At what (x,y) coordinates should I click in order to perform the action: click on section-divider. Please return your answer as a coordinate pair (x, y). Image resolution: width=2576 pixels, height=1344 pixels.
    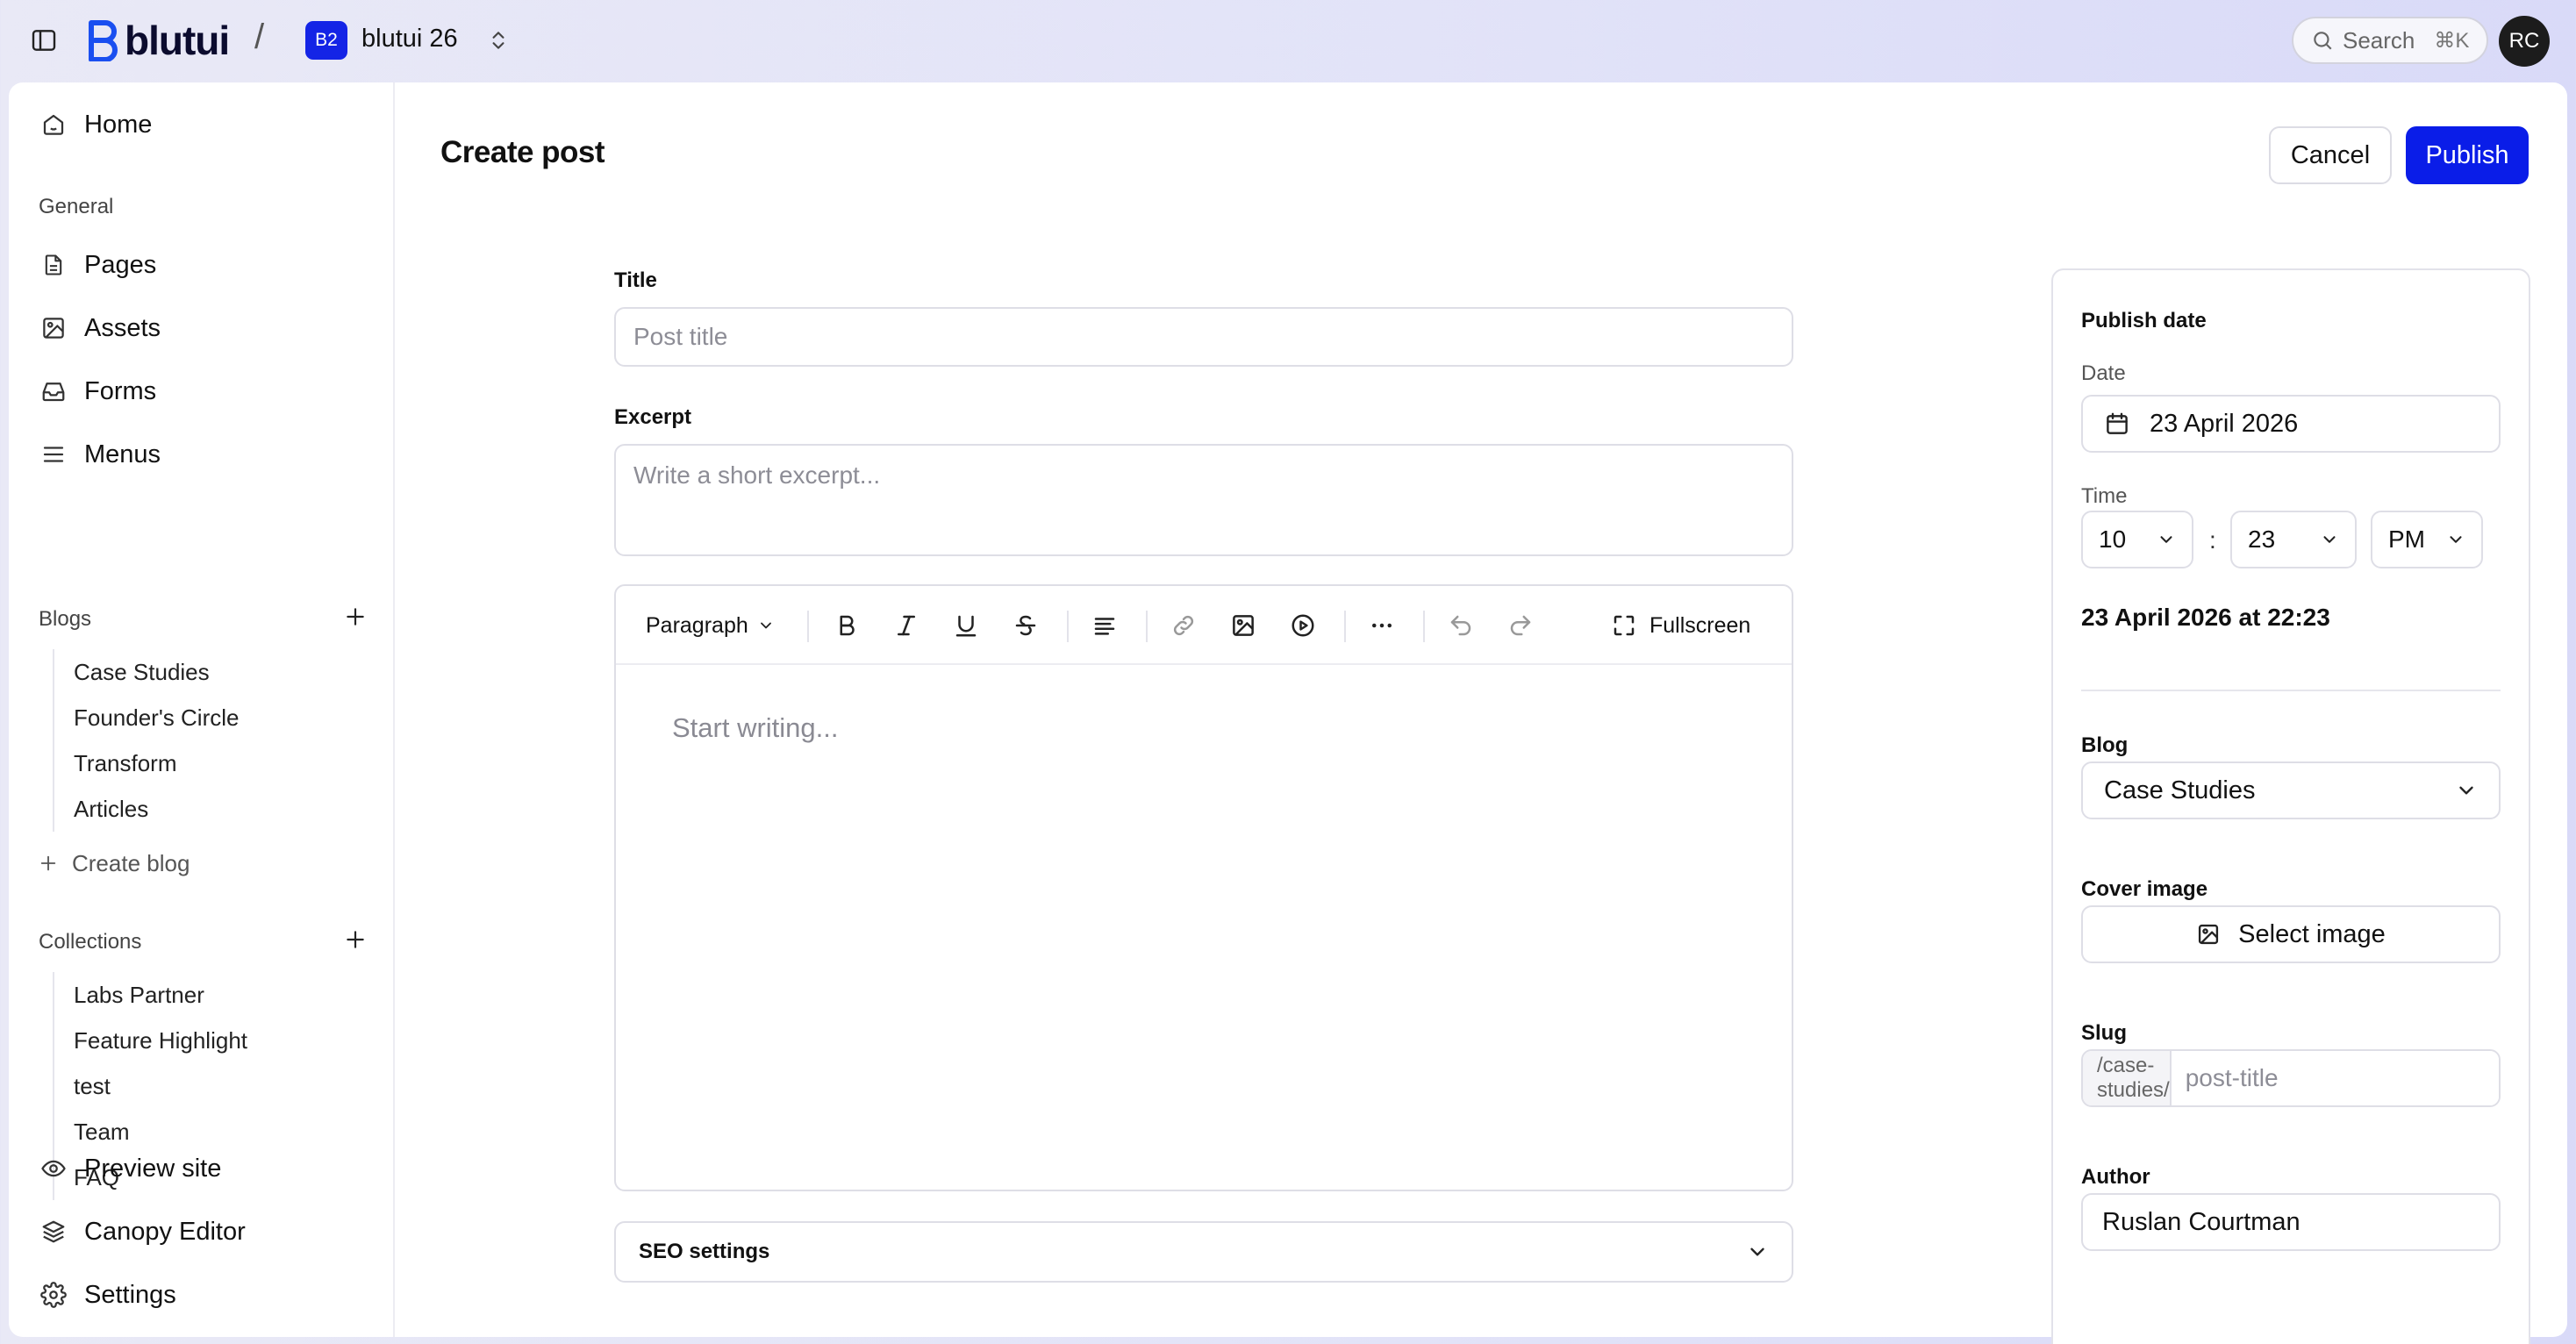
    Looking at the image, I should click on (2291, 690).